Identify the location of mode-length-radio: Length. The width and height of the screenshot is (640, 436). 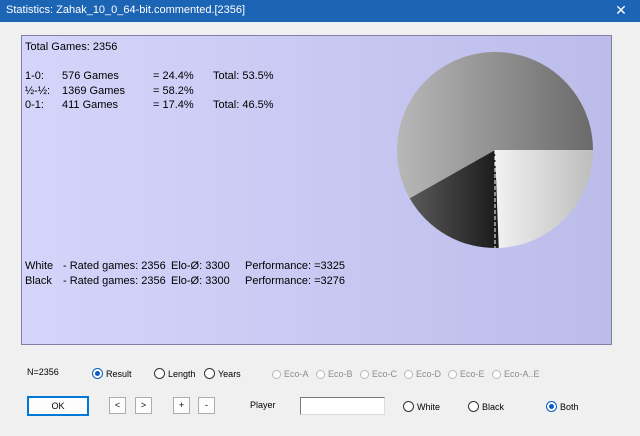
(175, 373).